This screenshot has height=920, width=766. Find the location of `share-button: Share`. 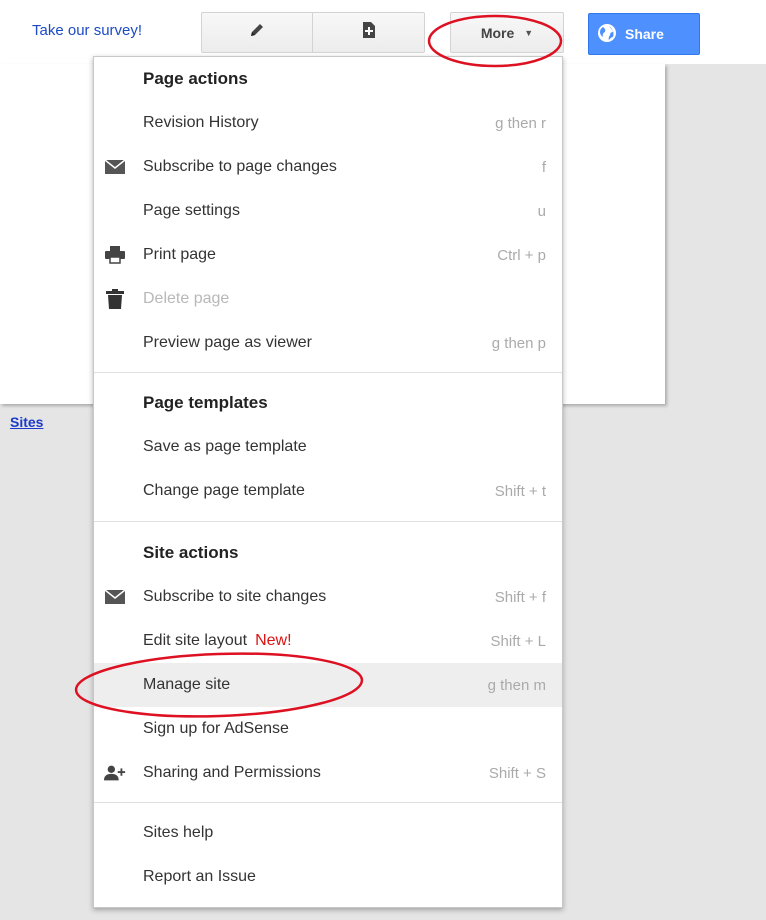

share-button: Share is located at coordinates (644, 34).